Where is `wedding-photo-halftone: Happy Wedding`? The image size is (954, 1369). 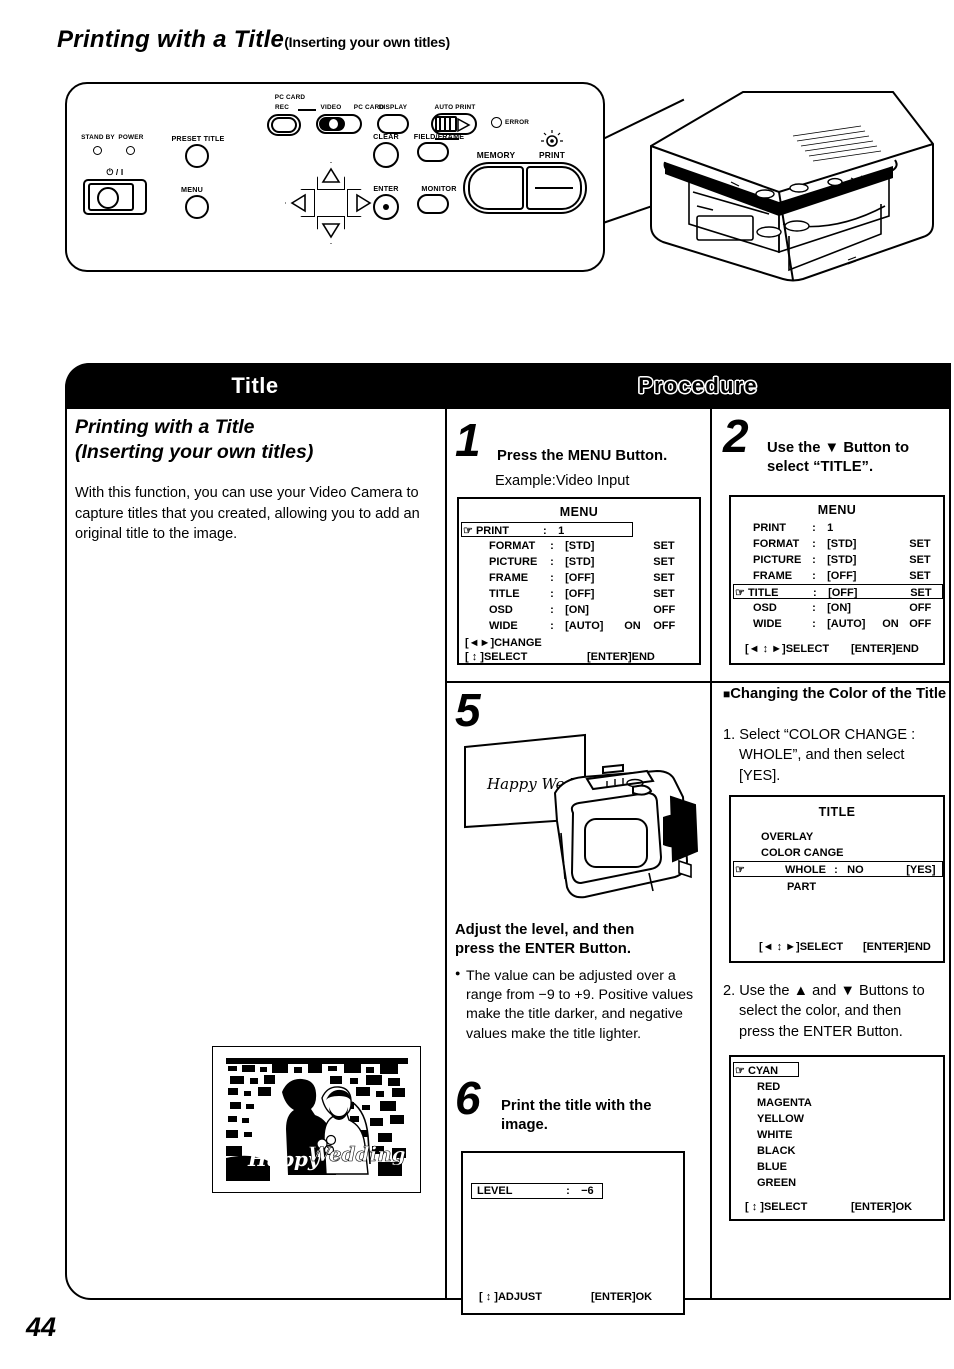 wedding-photo-halftone: Happy Wedding is located at coordinates (316, 1119).